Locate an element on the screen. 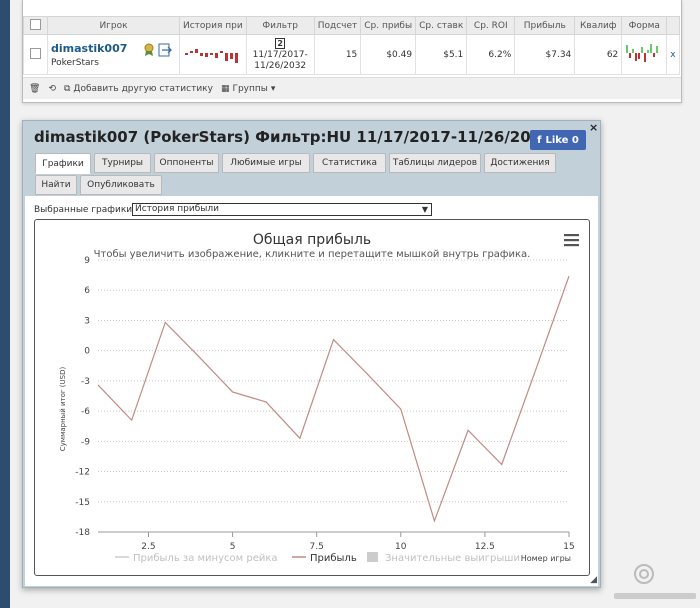 This screenshot has width=700, height=608. history-sparkline is located at coordinates (211, 56).